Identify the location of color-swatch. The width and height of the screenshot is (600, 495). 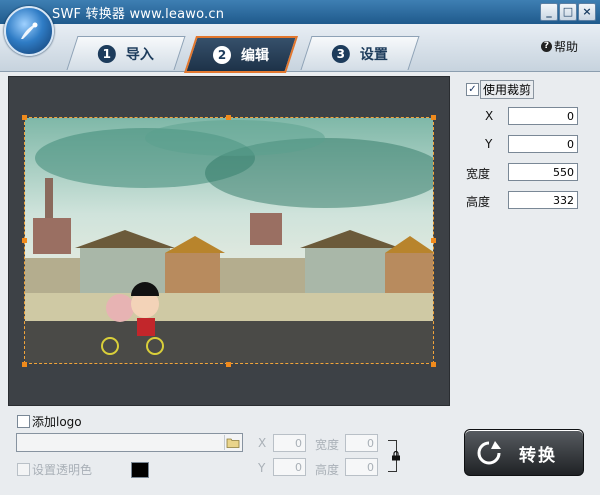
(140, 470).